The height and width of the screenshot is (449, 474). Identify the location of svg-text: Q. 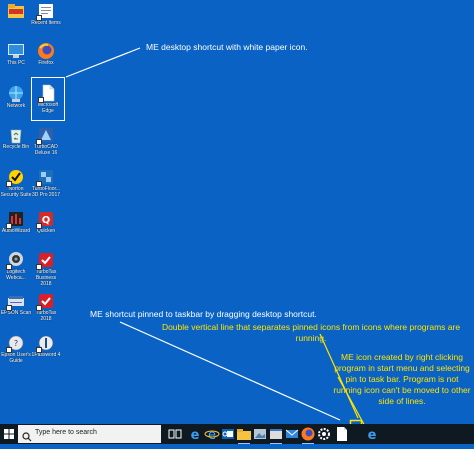
(46, 220).